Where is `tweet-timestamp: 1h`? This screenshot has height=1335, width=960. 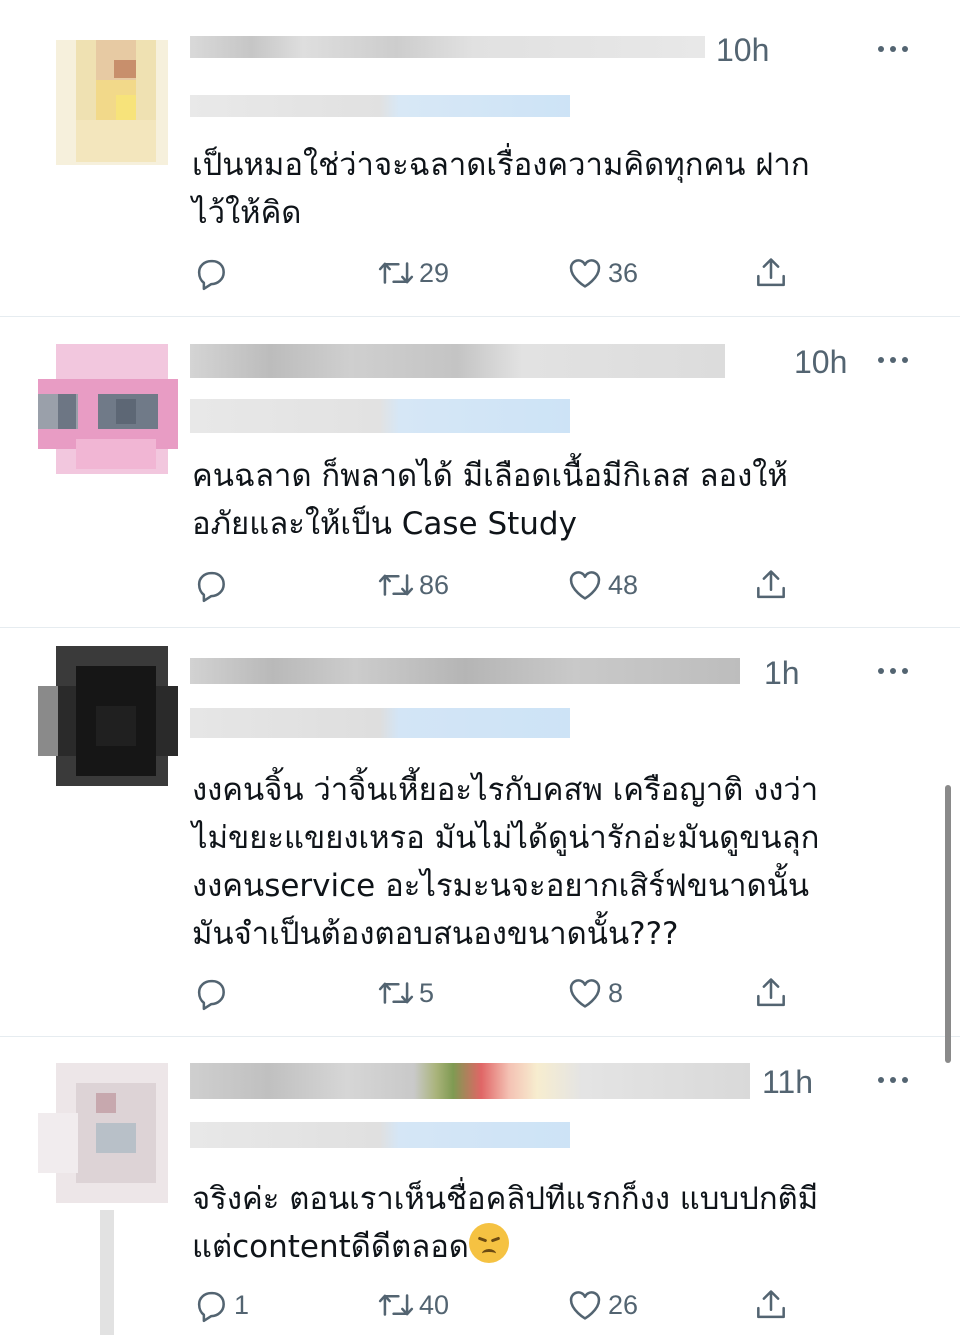
tweet-timestamp: 1h is located at coordinates (782, 673).